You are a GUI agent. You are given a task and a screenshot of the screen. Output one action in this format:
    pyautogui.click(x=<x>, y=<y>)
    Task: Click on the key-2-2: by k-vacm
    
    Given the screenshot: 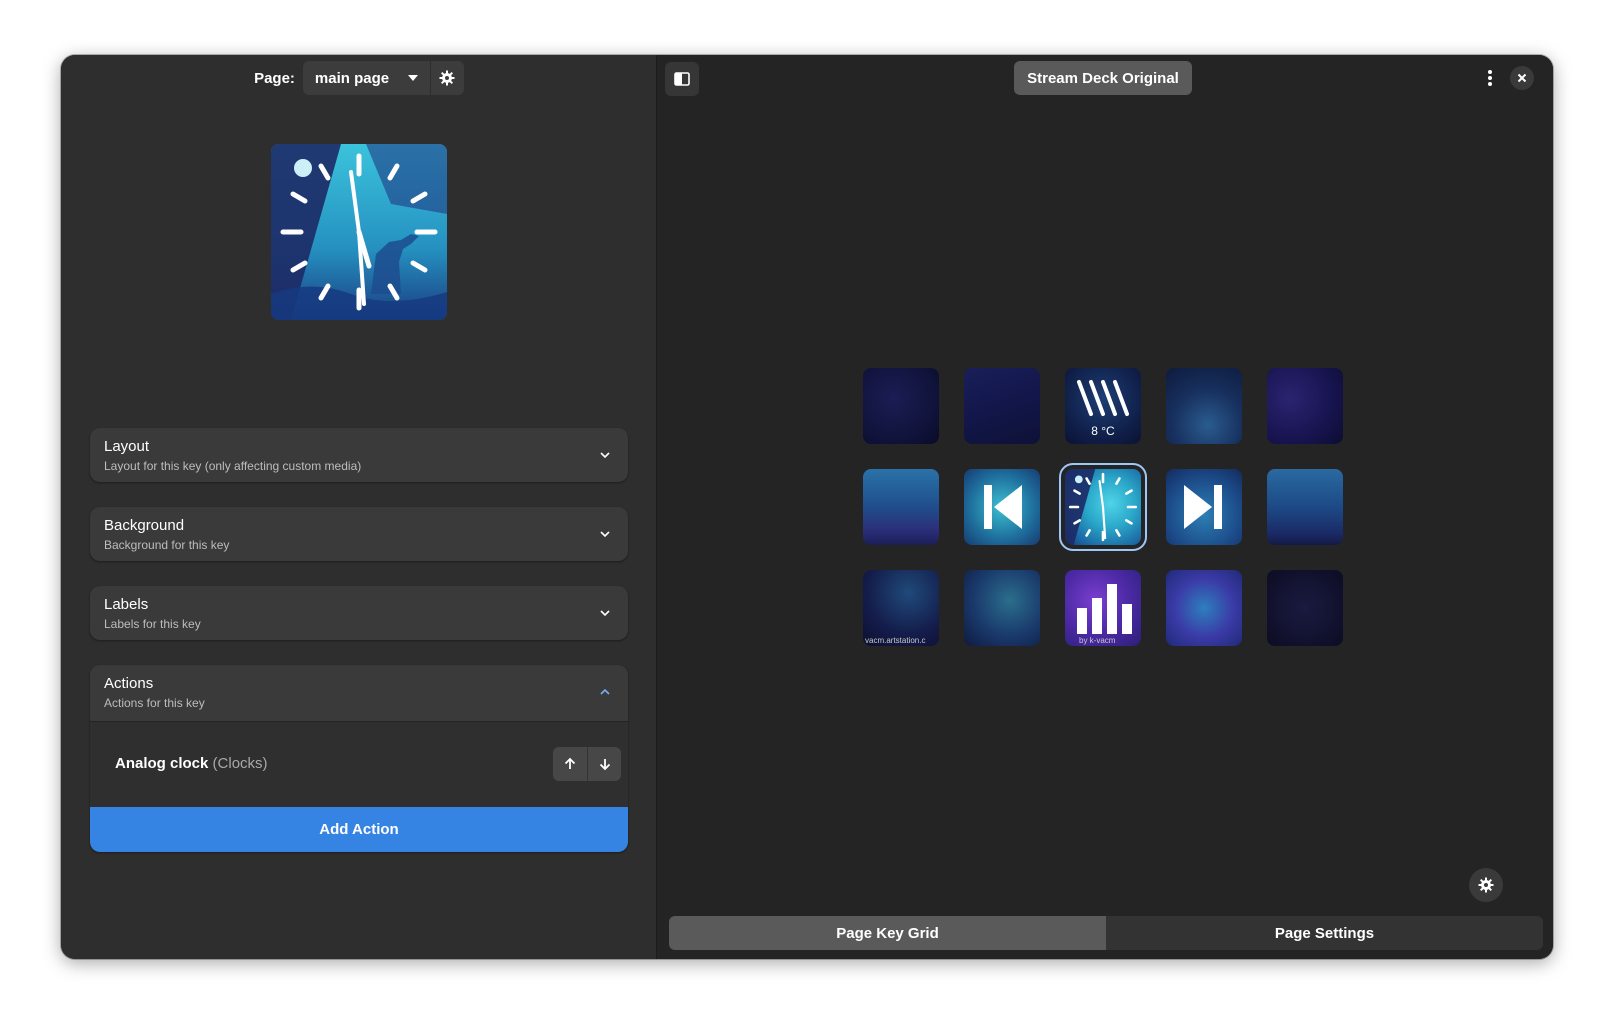 What is the action you would take?
    pyautogui.click(x=1103, y=608)
    